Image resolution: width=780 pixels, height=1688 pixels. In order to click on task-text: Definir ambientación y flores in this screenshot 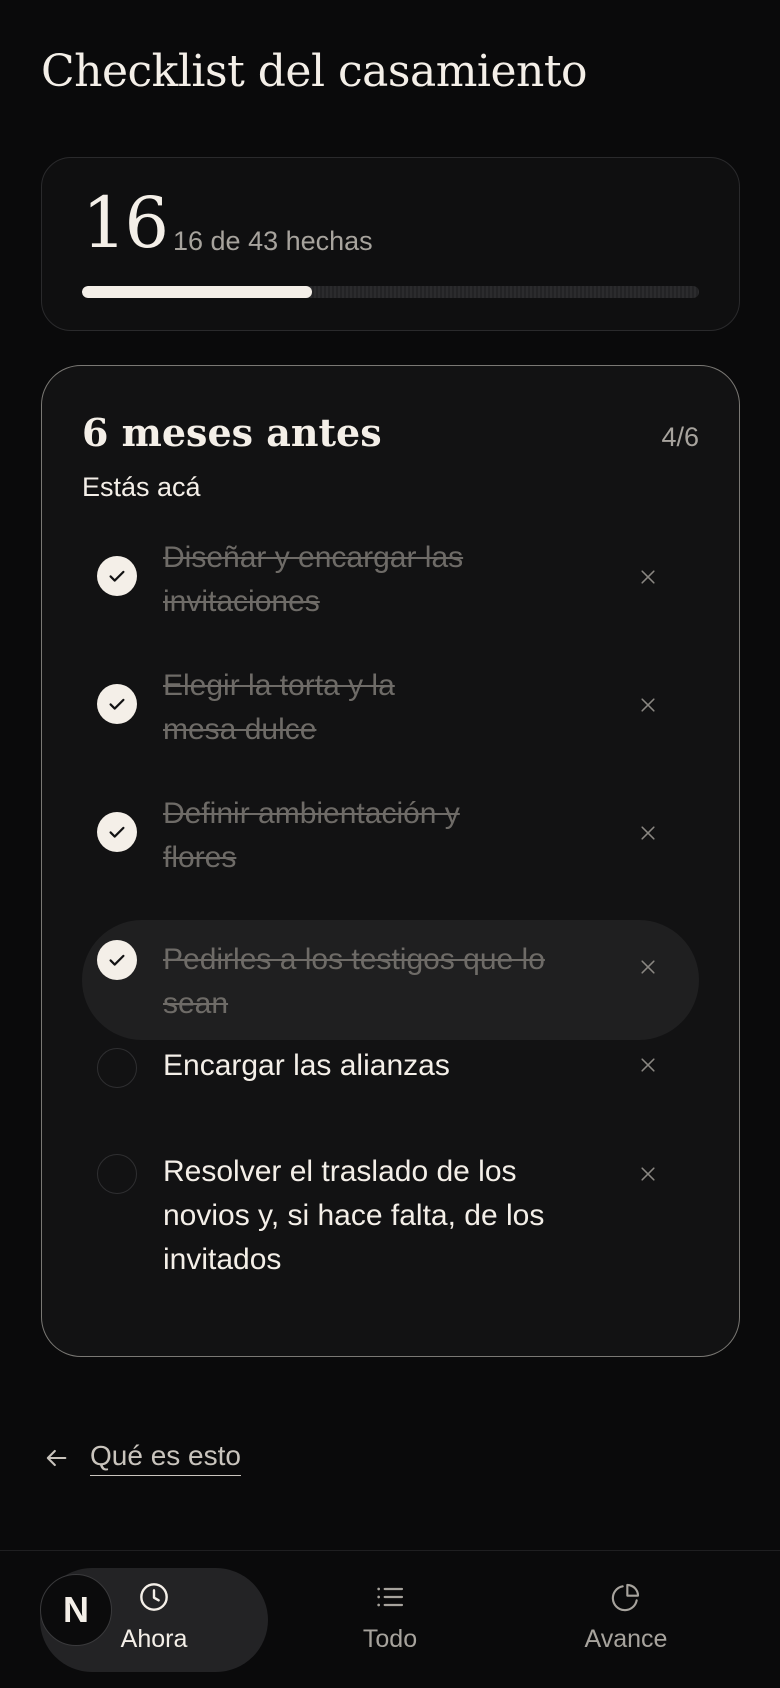, I will do `click(311, 835)`.